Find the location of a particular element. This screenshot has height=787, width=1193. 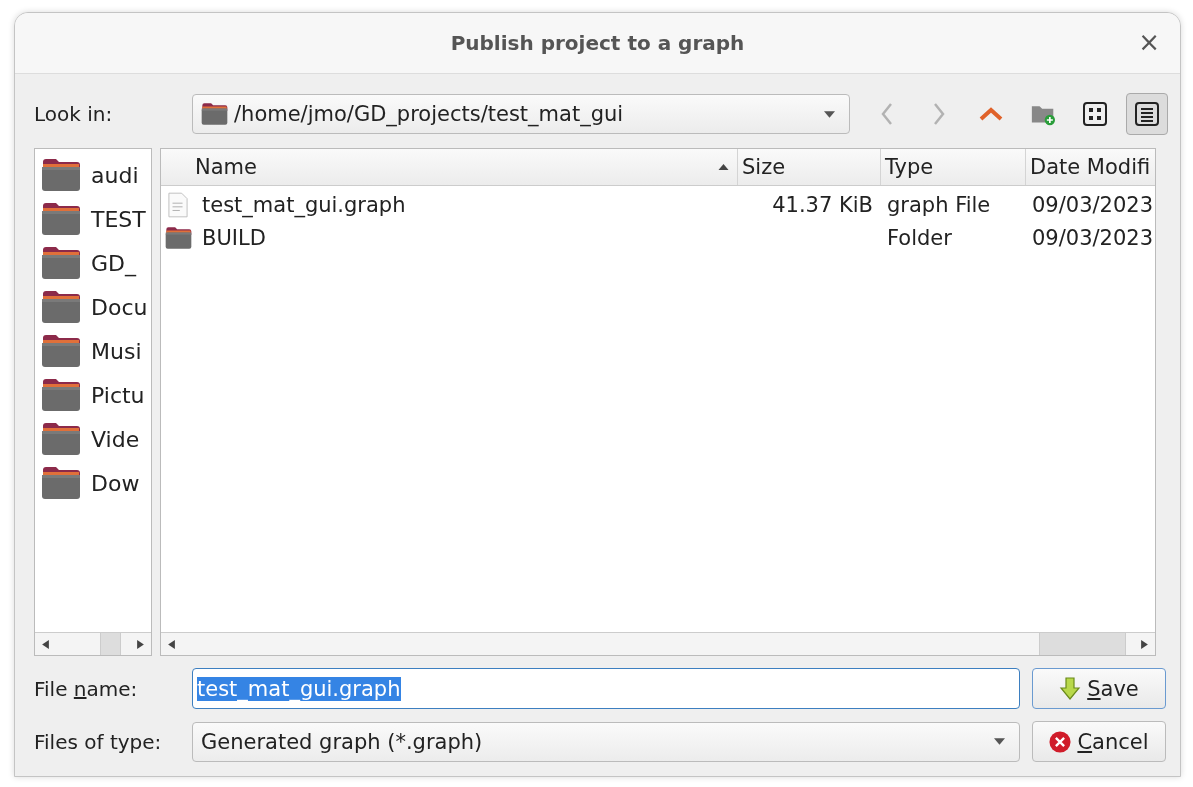

column-header: Name is located at coordinates (449, 167).